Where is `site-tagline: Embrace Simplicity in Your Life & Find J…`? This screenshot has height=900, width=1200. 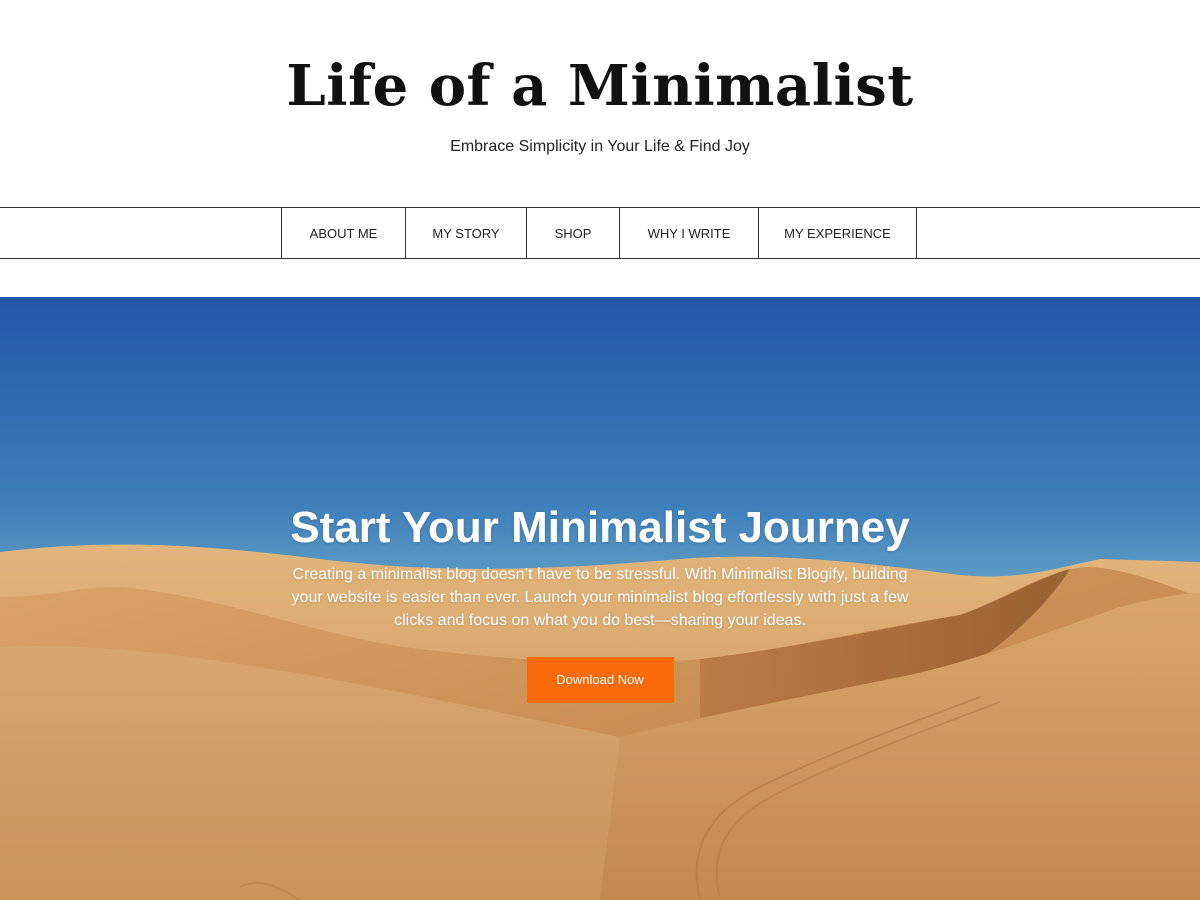 site-tagline: Embrace Simplicity in Your Life & Find J… is located at coordinates (600, 146).